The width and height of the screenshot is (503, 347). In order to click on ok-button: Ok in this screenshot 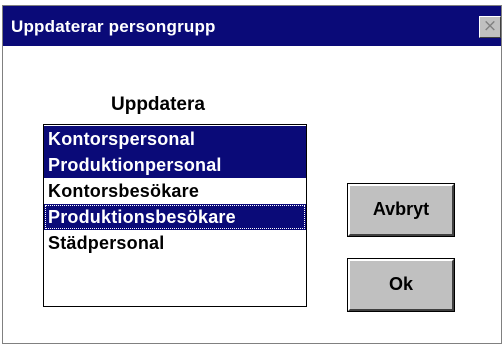, I will do `click(401, 285)`.